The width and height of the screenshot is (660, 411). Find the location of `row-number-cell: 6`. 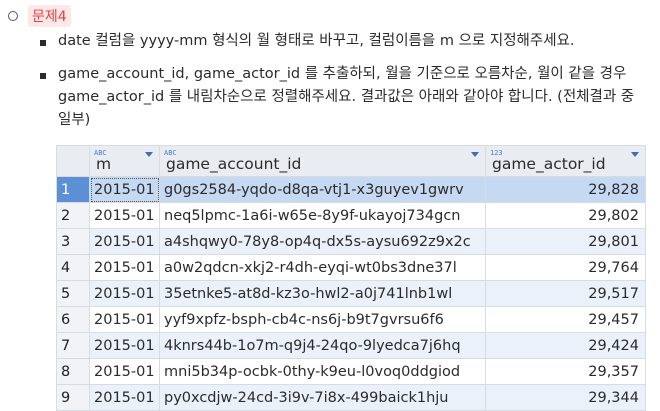

row-number-cell: 6 is located at coordinates (73, 319).